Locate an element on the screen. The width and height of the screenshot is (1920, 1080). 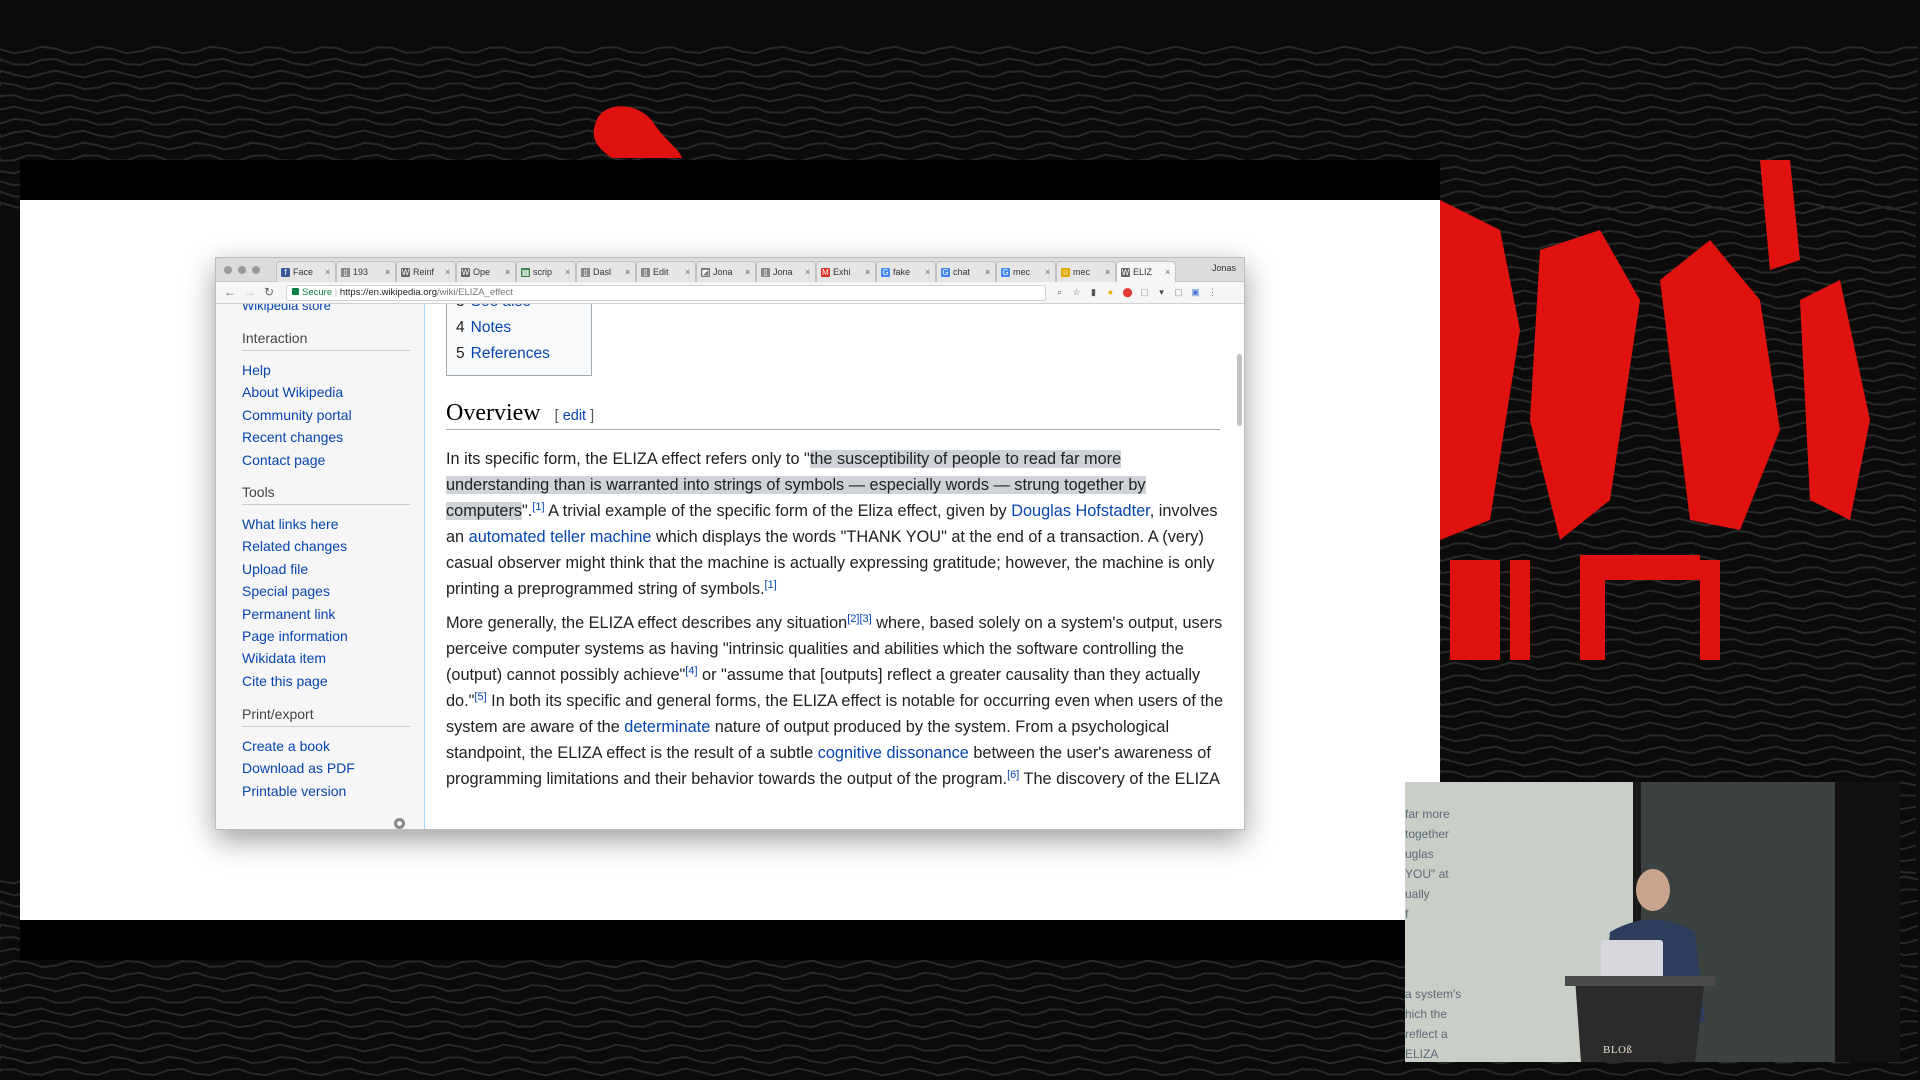
extension-icon-2: ● is located at coordinates (1110, 292).